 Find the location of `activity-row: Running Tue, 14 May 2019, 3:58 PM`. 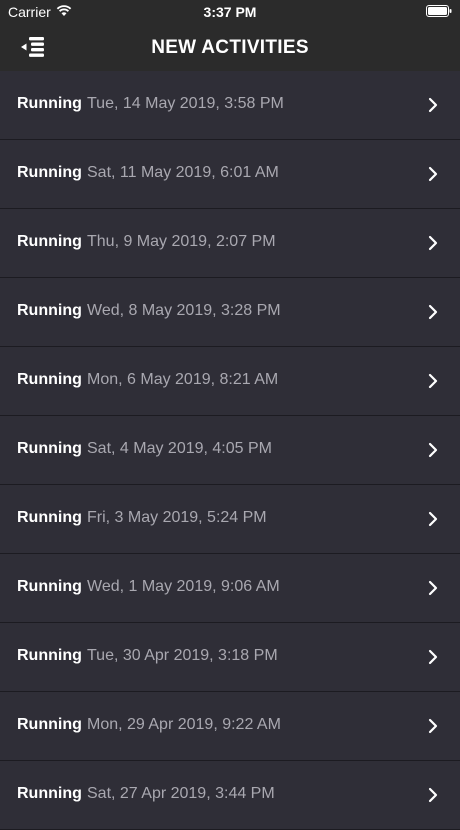

activity-row: Running Tue, 14 May 2019, 3:58 PM is located at coordinates (230, 105).